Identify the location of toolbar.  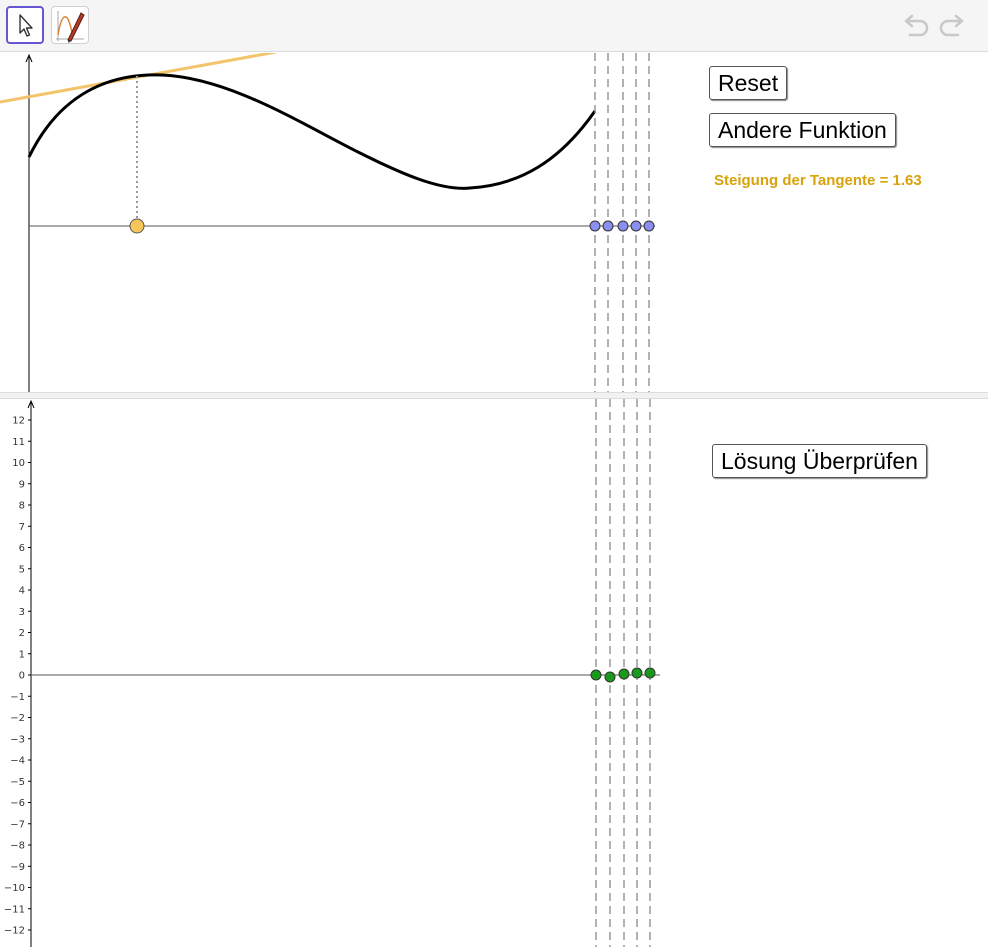
(494, 26).